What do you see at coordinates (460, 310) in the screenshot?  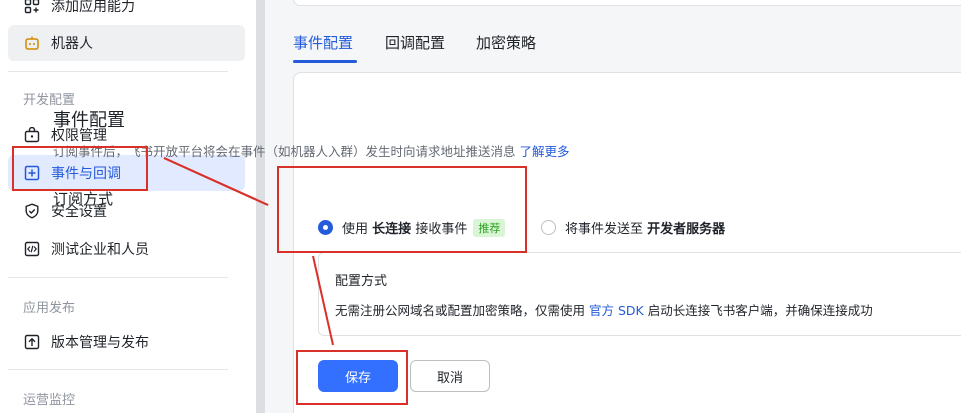 I see `config-text-pre: 无需注册公网域名或配置加密策略，仅需使用` at bounding box center [460, 310].